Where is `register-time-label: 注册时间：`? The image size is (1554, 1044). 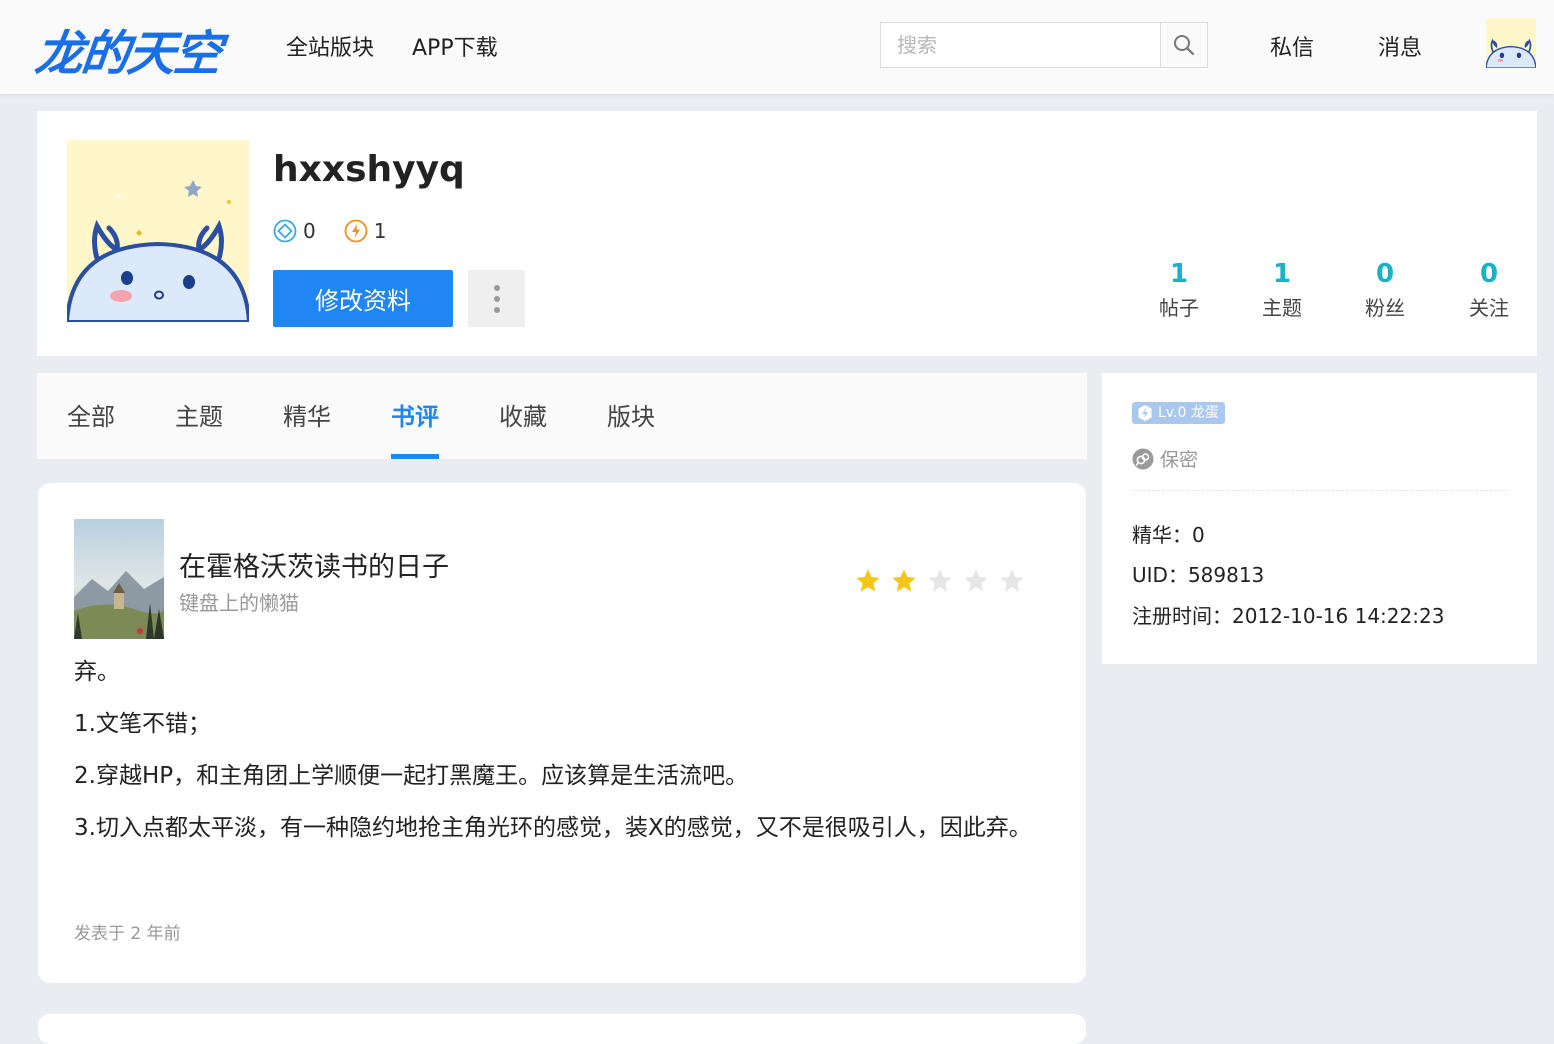 register-time-label: 注册时间： is located at coordinates (1182, 616).